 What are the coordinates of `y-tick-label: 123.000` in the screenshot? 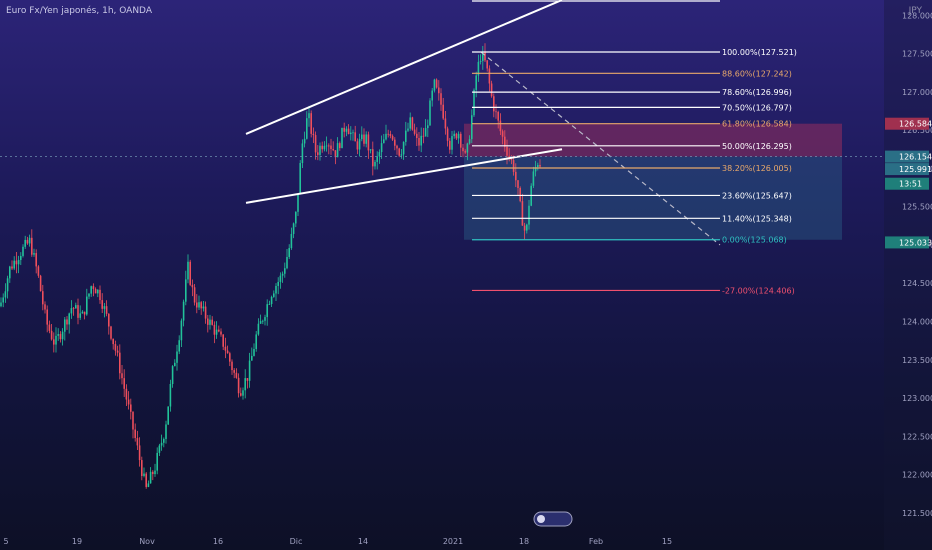 It's located at (917, 398).